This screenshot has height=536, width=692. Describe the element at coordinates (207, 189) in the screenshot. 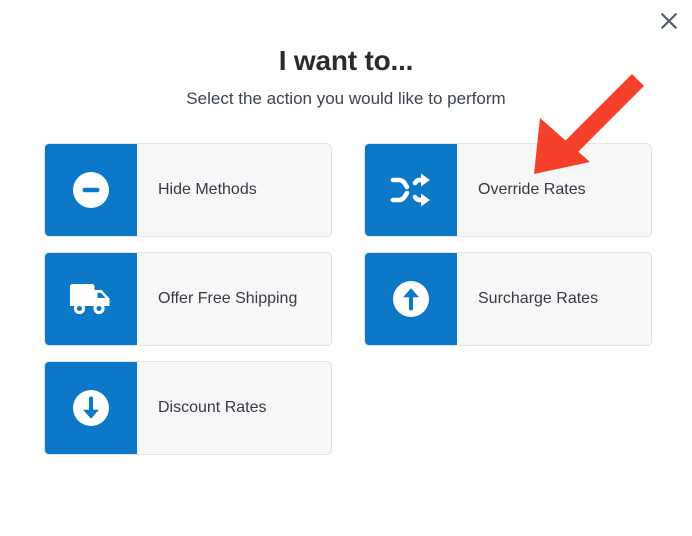

I see `action-card-label: Hide Methods` at that location.